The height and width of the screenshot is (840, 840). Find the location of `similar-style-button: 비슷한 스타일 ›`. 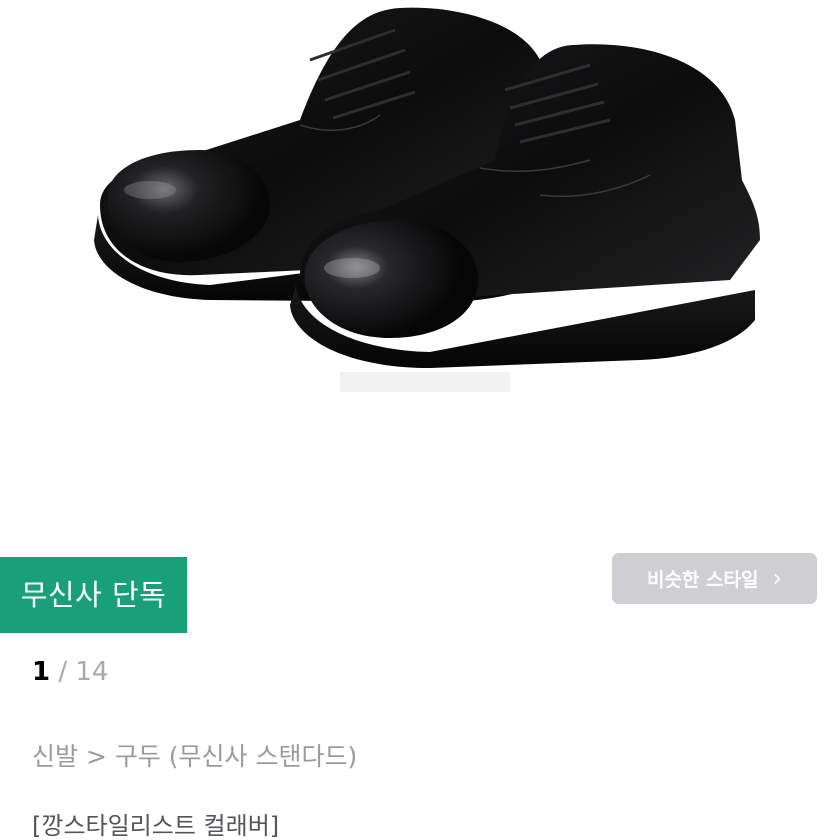

similar-style-button: 비슷한 스타일 › is located at coordinates (714, 578).